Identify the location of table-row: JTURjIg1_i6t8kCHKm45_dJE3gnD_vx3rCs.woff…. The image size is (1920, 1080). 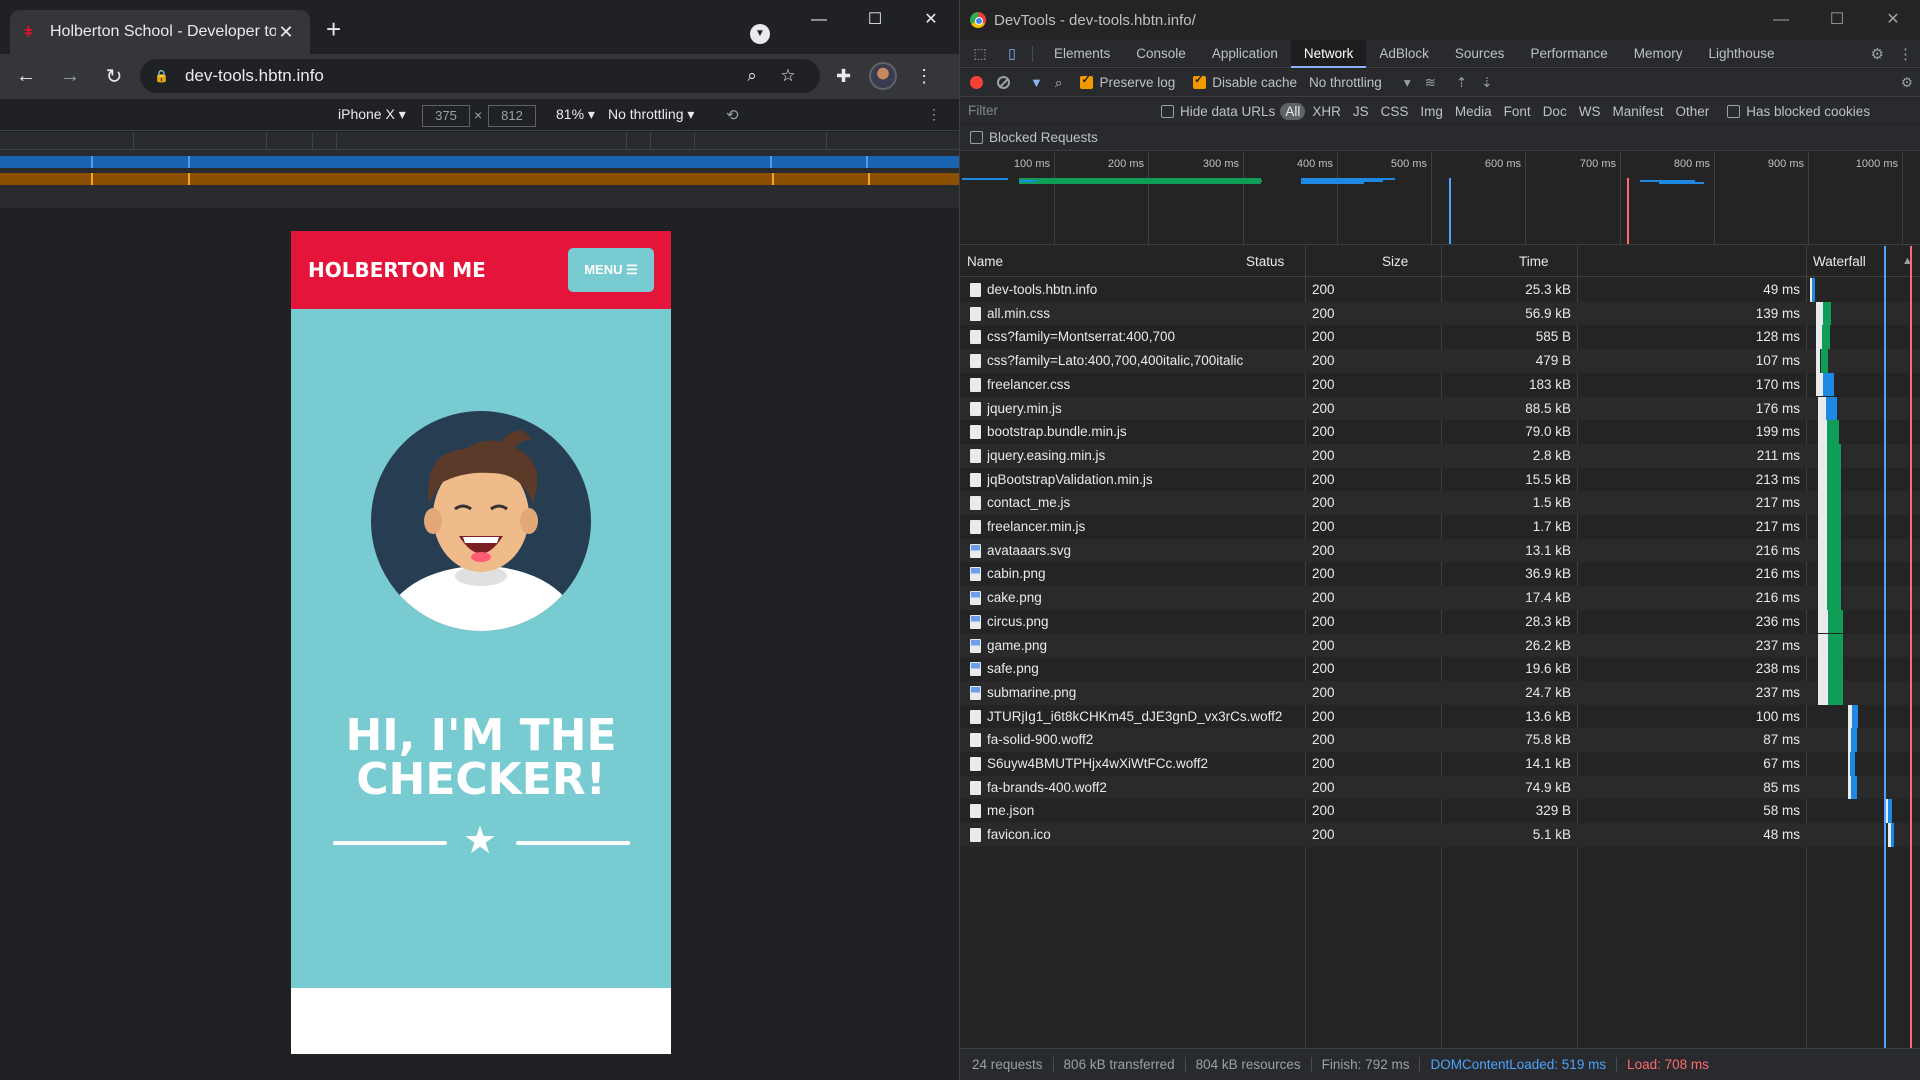
(1440, 716).